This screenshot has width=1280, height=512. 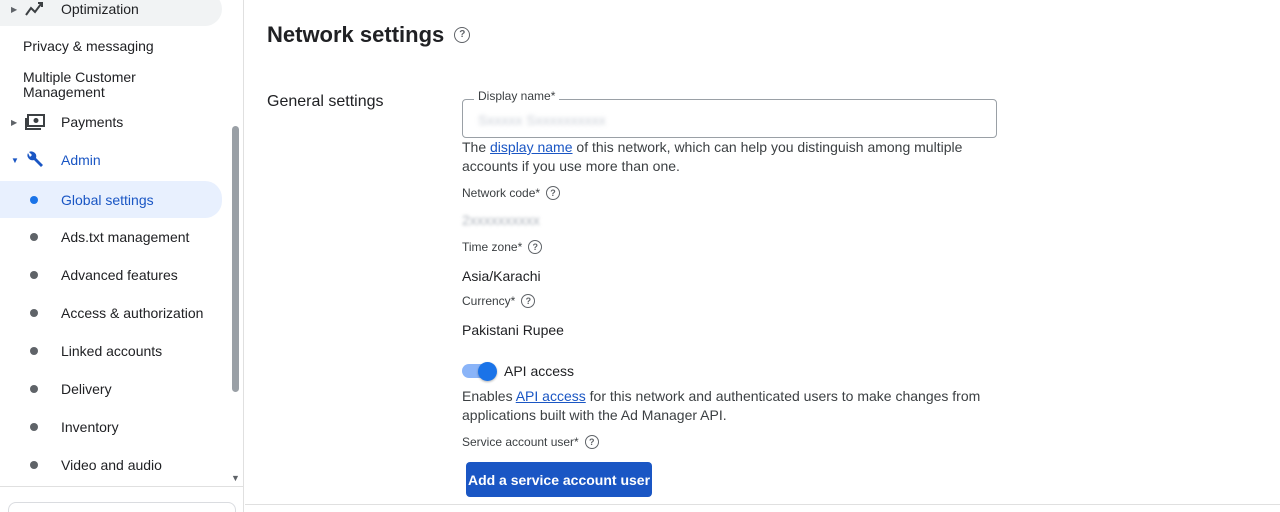 What do you see at coordinates (112, 351) in the screenshot?
I see `sidebar-item-label: Linked accounts` at bounding box center [112, 351].